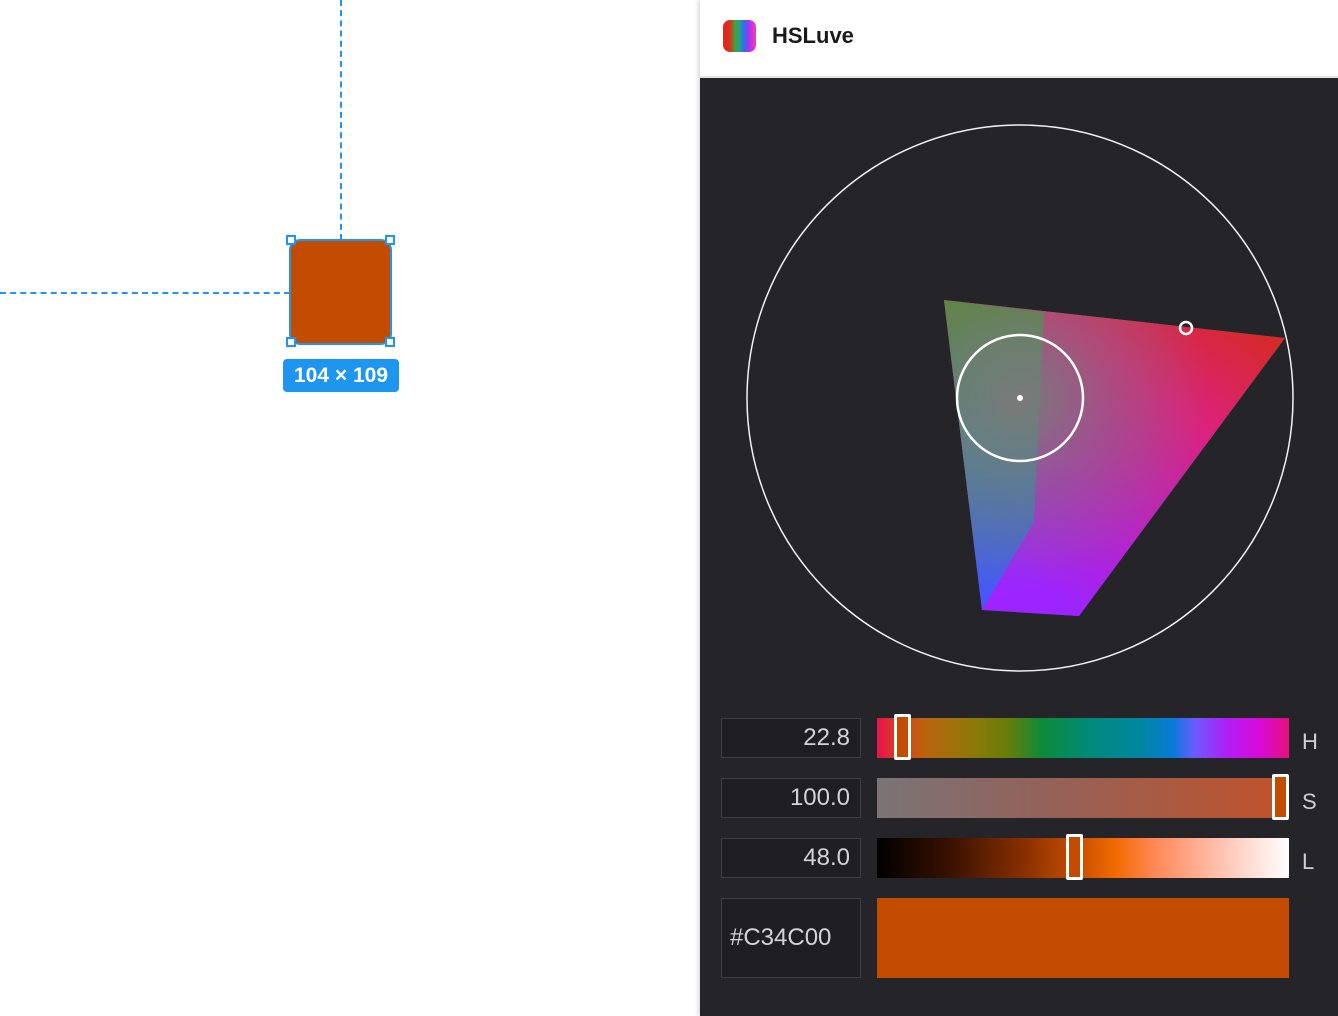 This screenshot has width=1338, height=1016. Describe the element at coordinates (341, 375) in the screenshot. I see `selection-size-badge: 104 × 109` at that location.